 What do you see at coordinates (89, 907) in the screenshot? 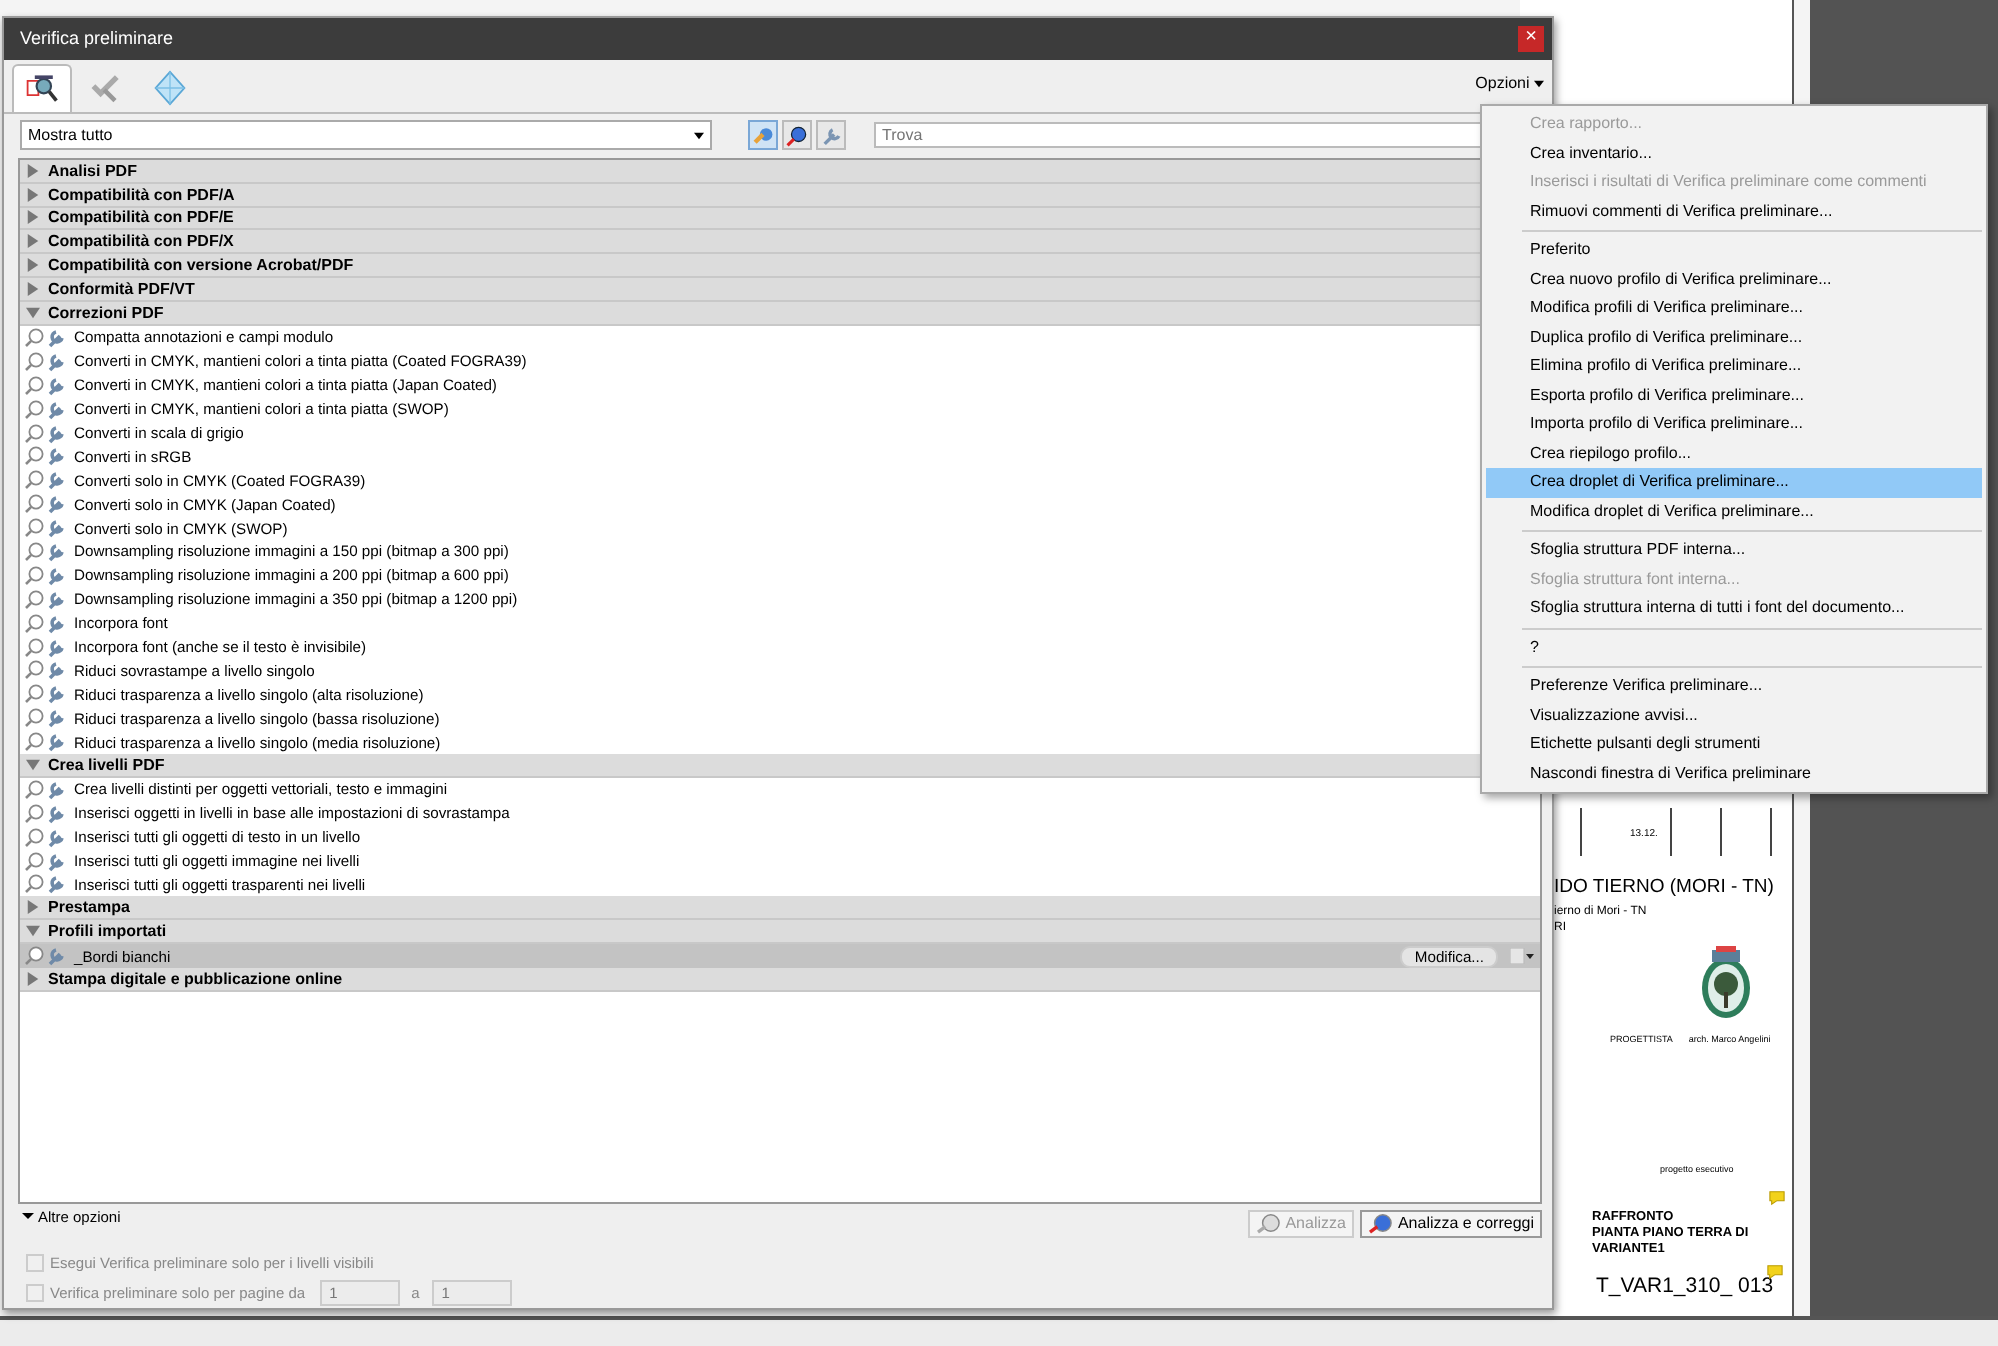
I see `category-label: Prestampa` at bounding box center [89, 907].